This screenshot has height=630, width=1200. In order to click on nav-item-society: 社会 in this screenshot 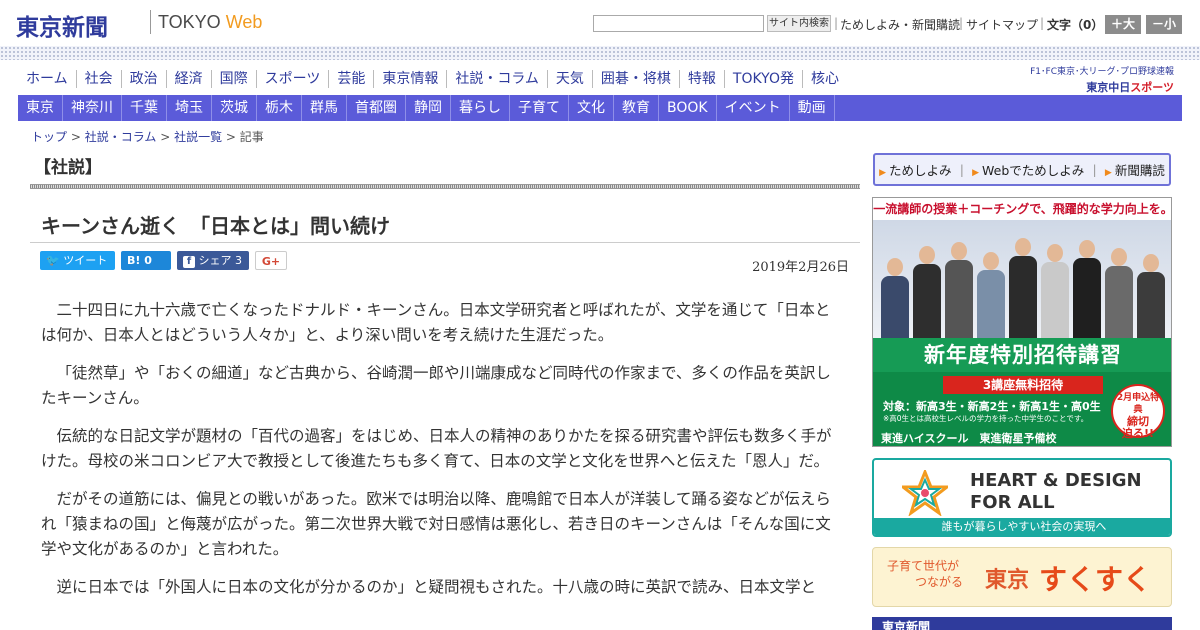, I will do `click(99, 79)`.